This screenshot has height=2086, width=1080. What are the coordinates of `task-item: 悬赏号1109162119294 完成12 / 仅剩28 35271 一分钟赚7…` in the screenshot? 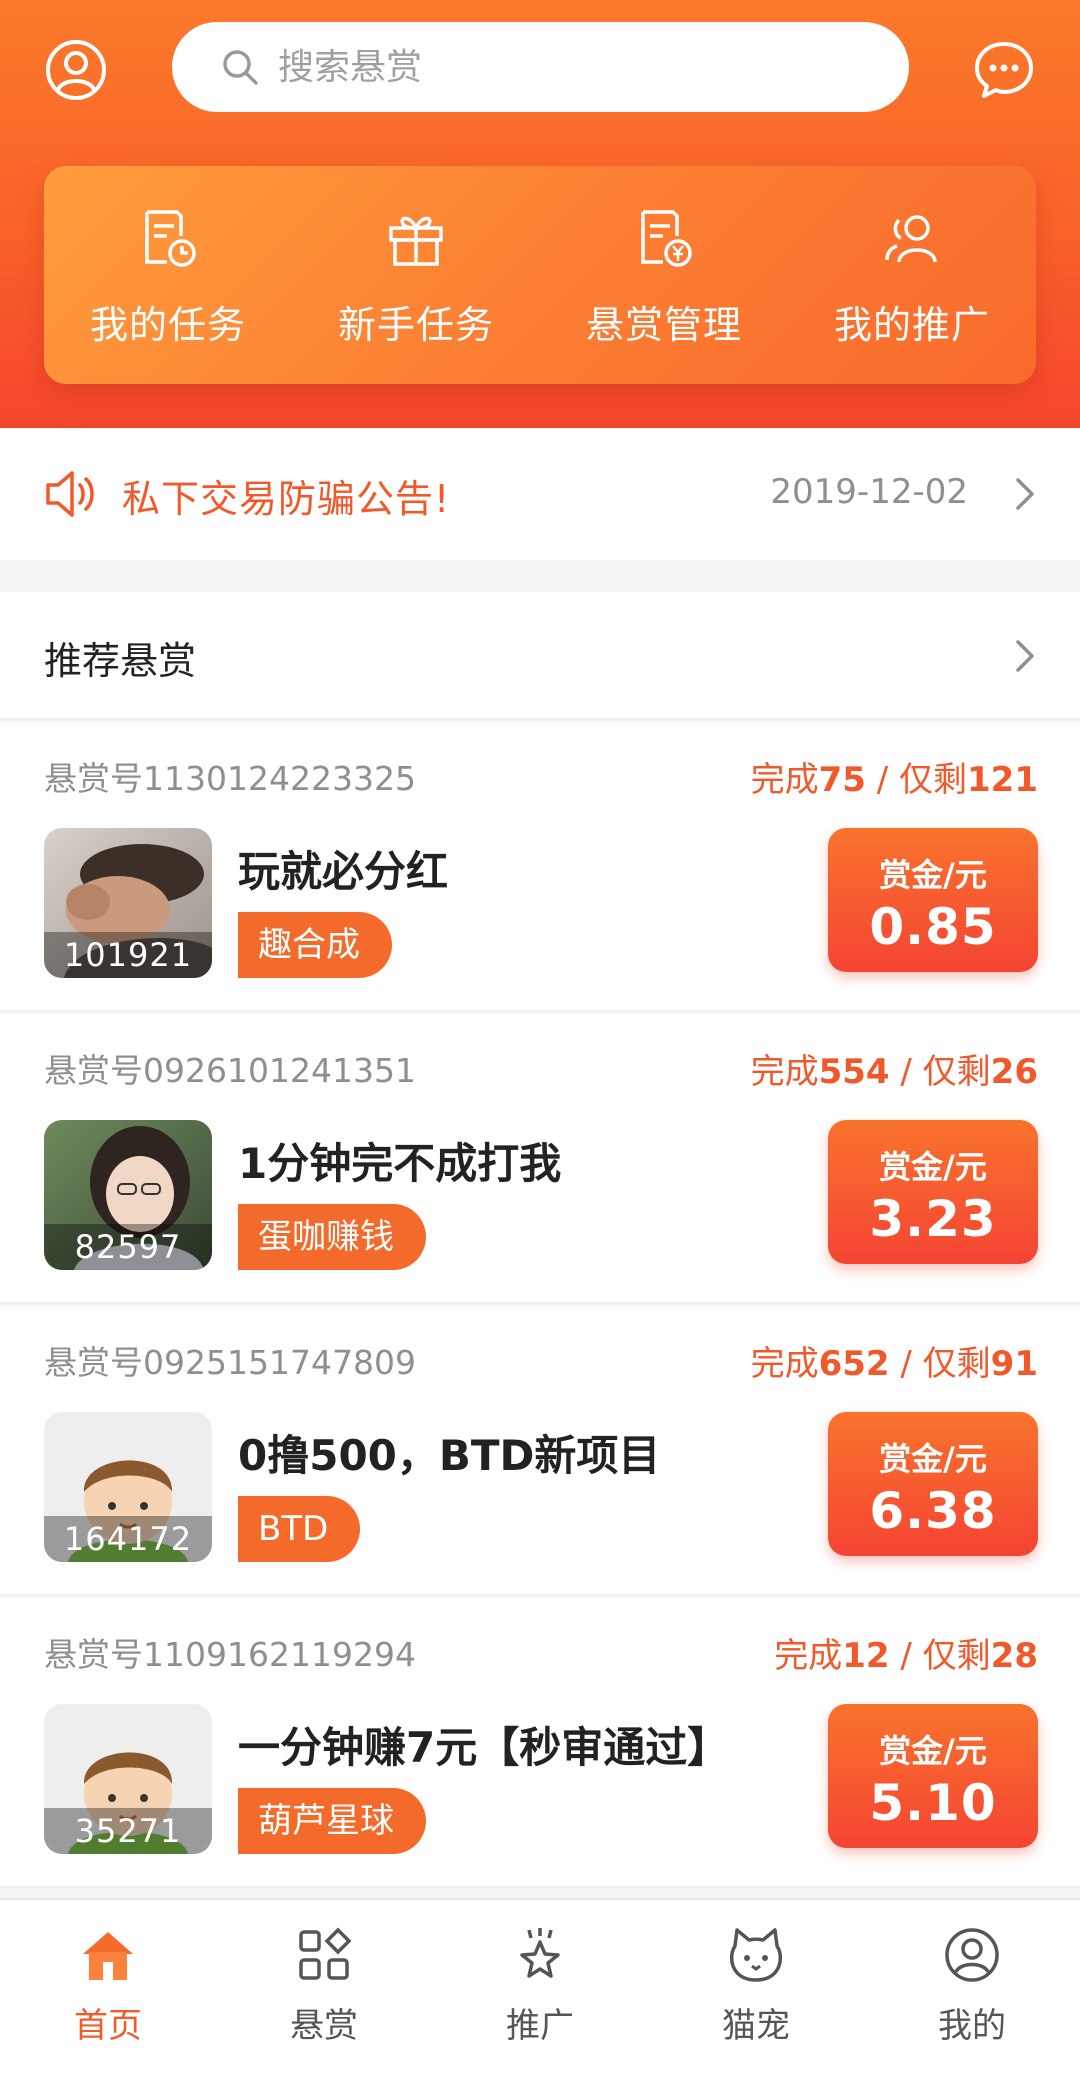 It's located at (540, 1743).